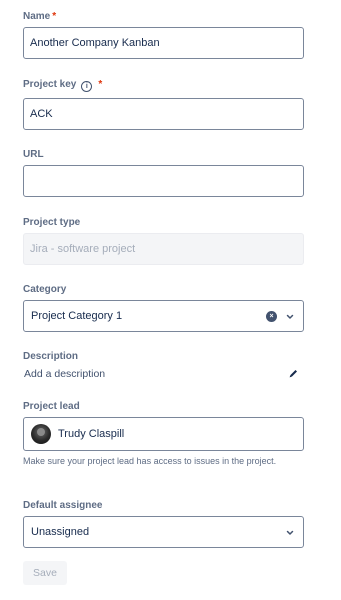 The image size is (341, 600). What do you see at coordinates (163, 43) in the screenshot?
I see `name-input: Another Company Kanban` at bounding box center [163, 43].